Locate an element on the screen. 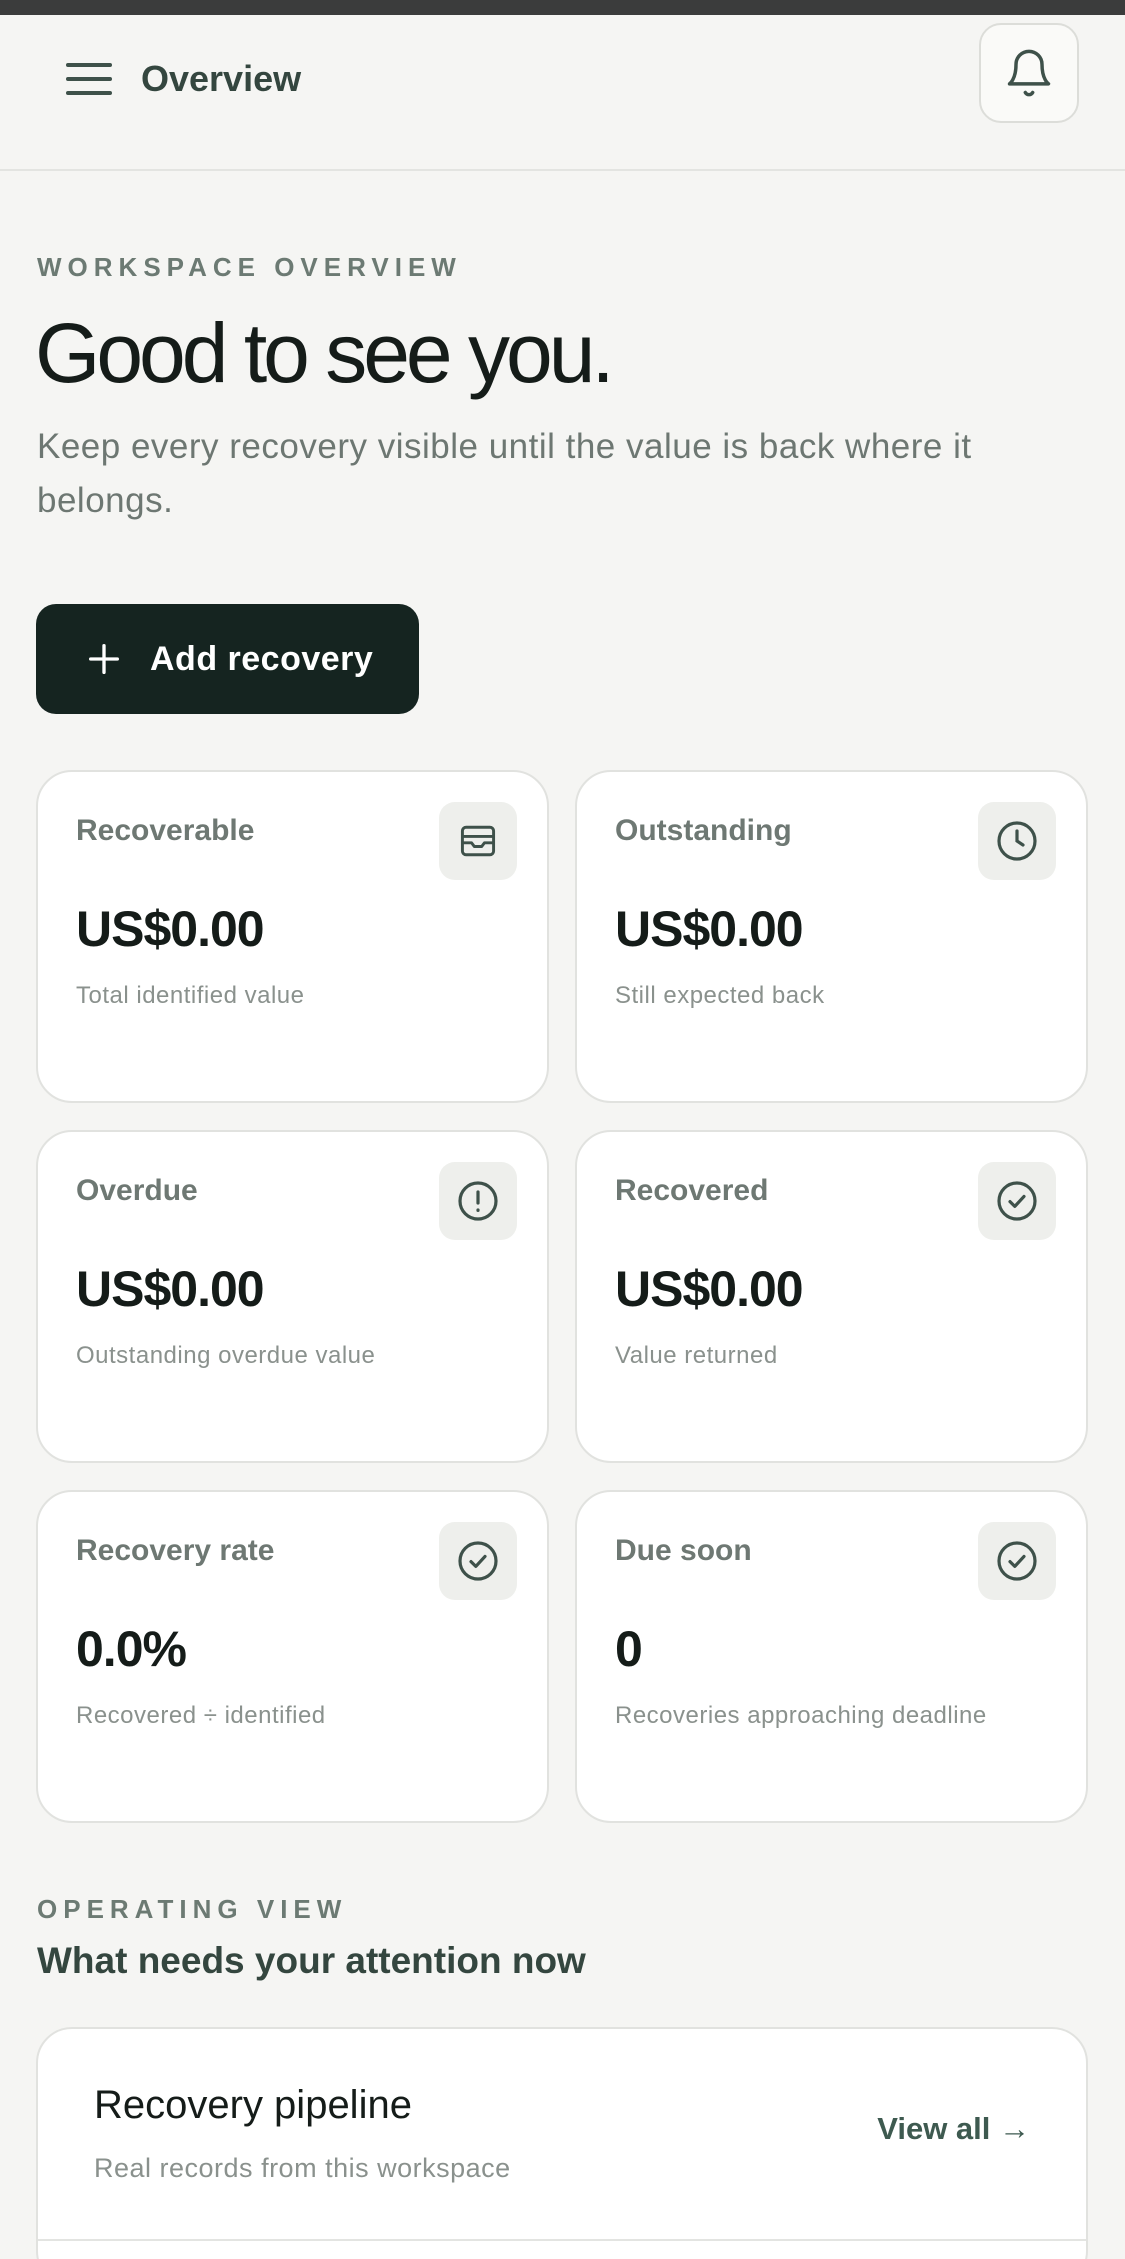 This screenshot has width=1125, height=2259. greeting-title: Good to see you. is located at coordinates (325, 353).